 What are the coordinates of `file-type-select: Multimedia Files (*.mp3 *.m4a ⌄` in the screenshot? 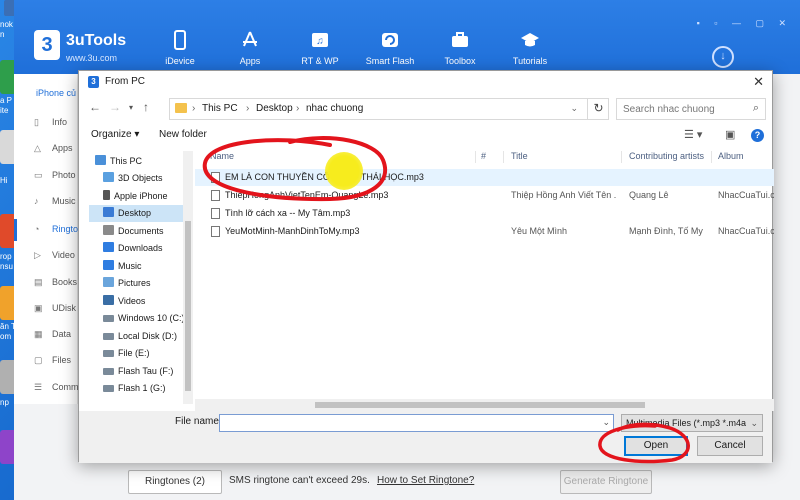 It's located at (692, 423).